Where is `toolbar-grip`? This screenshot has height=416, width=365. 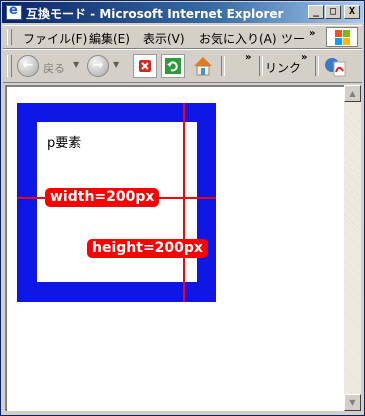 toolbar-grip is located at coordinates (9, 66).